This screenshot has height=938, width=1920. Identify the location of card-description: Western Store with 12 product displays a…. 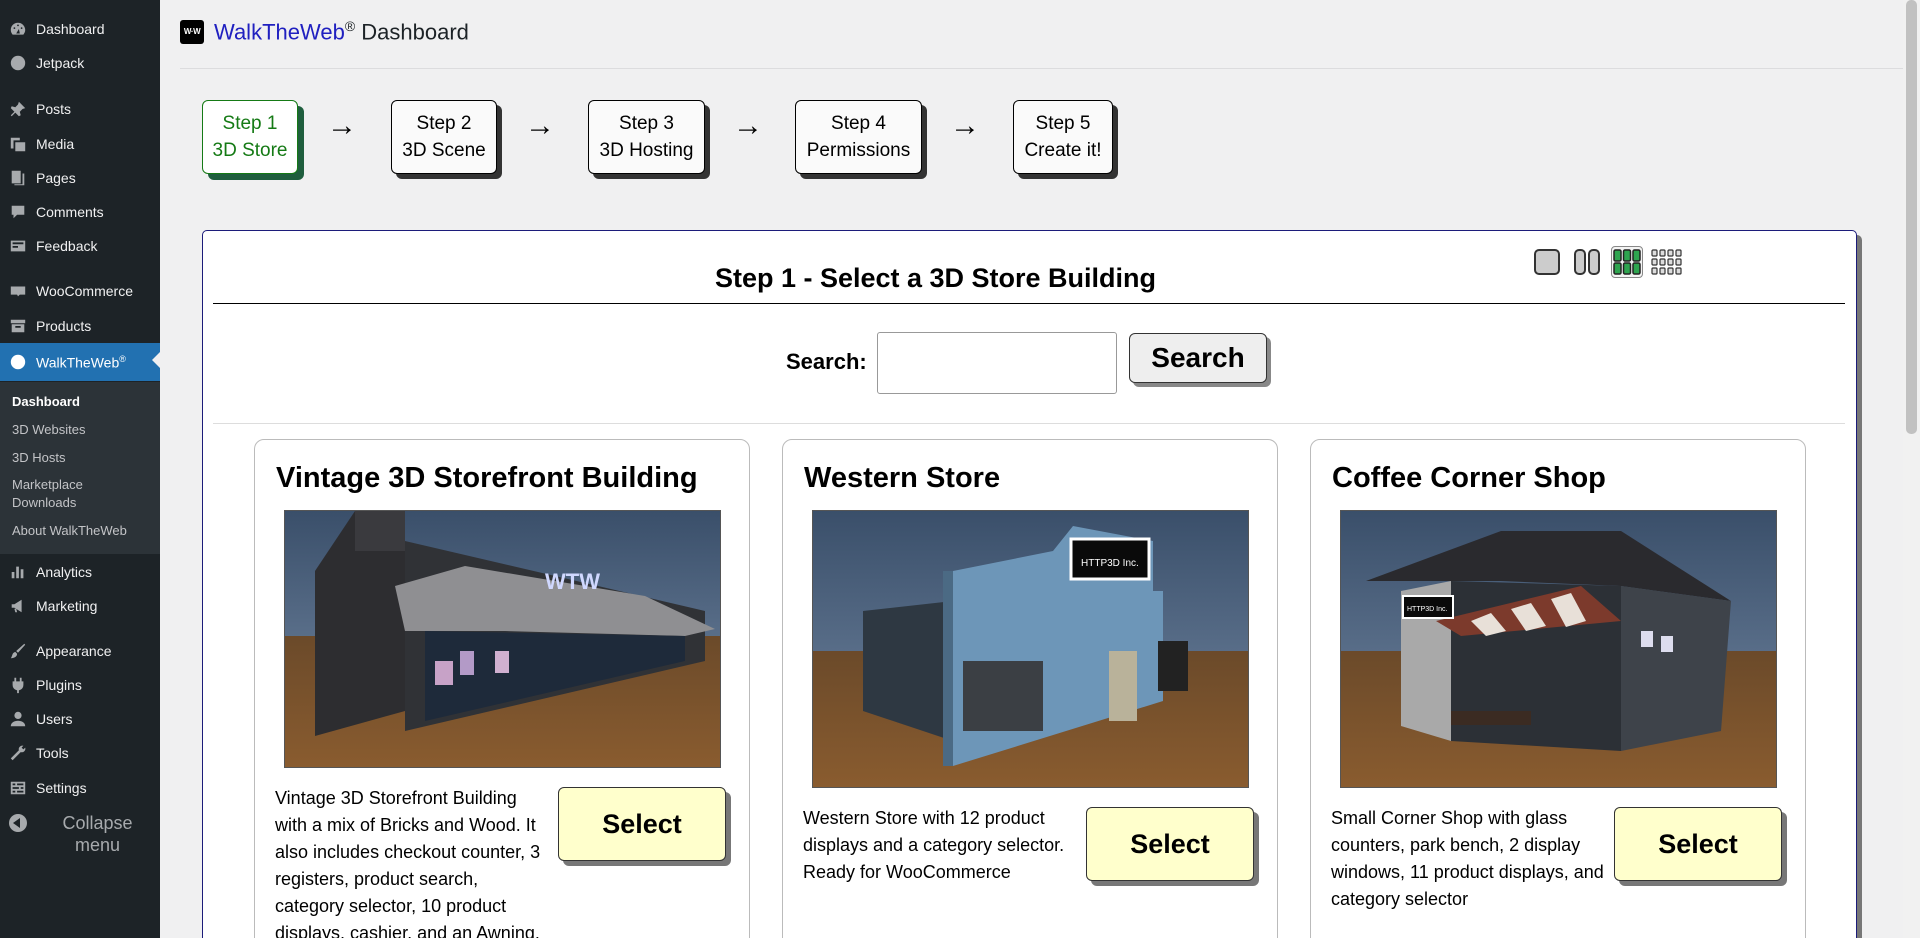
(934, 845).